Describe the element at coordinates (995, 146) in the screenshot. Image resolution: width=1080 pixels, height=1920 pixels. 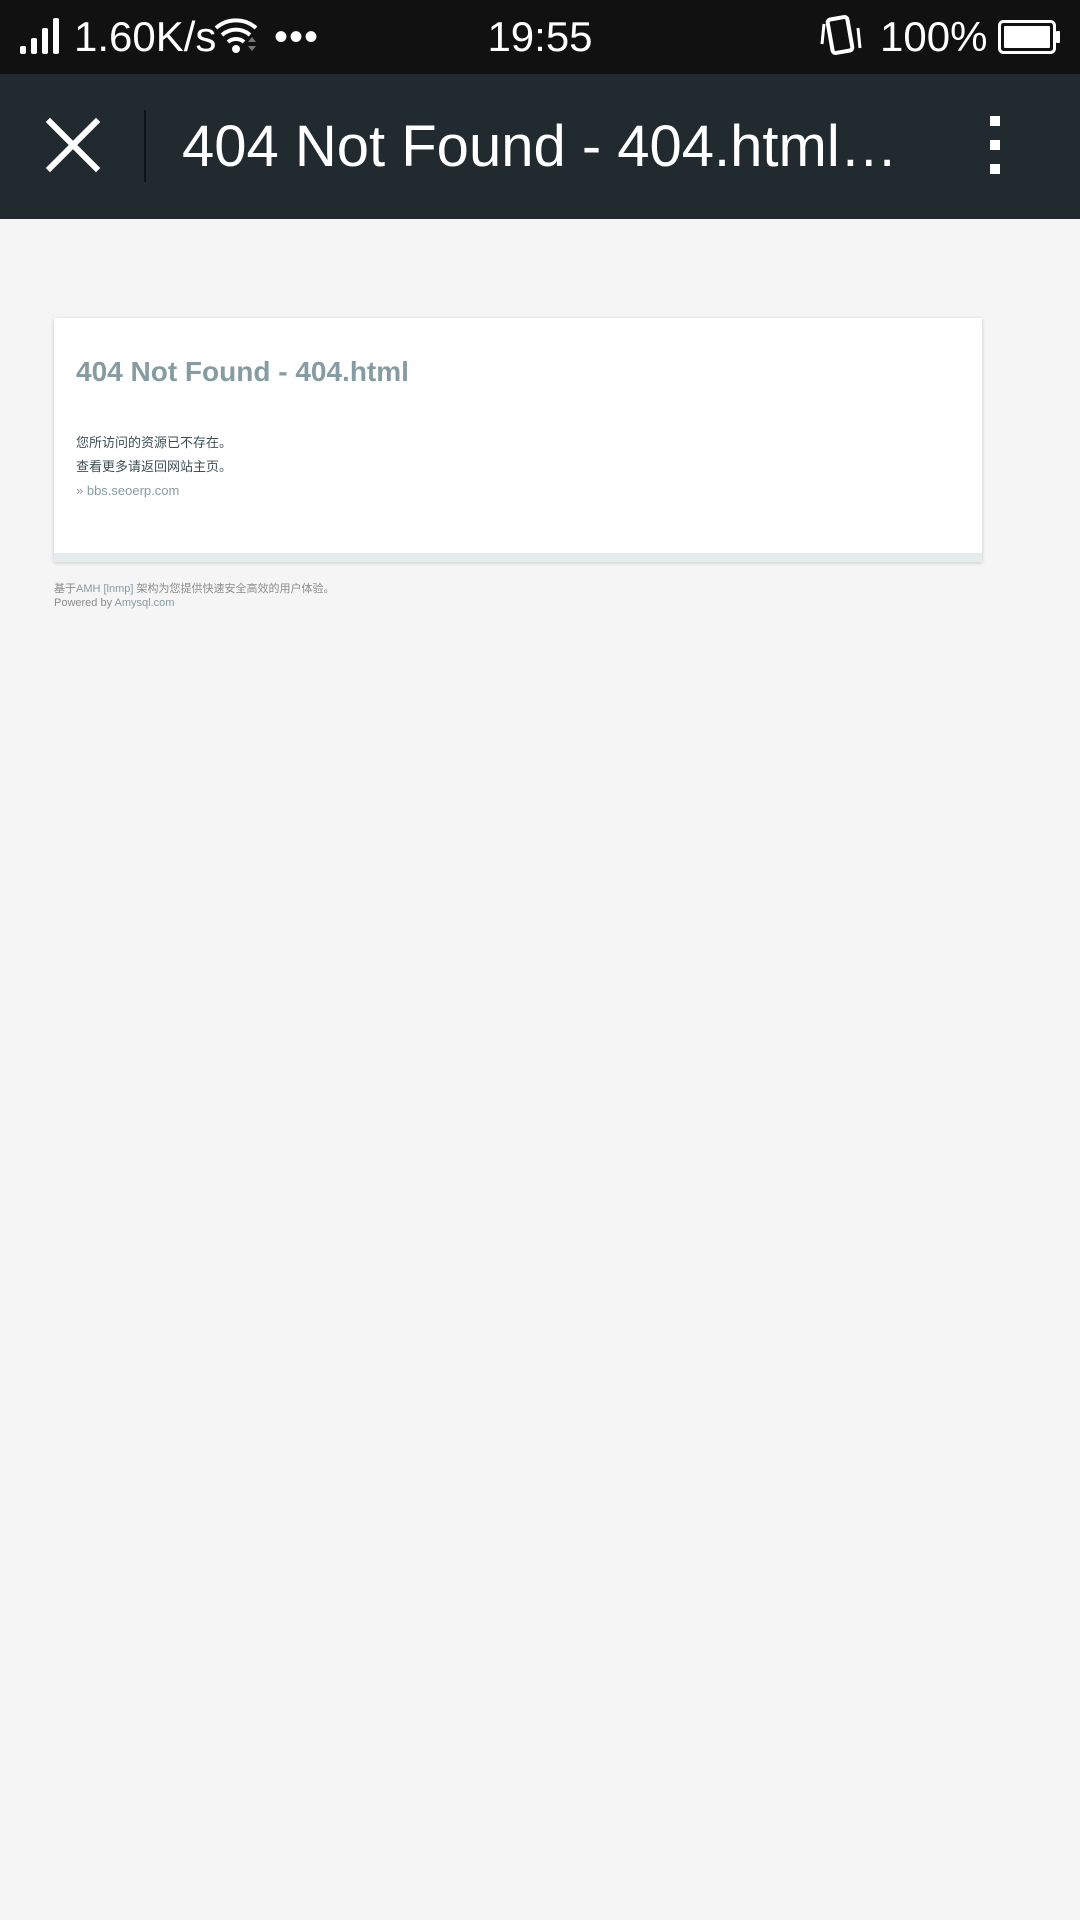
I see `more-vert-icon` at that location.